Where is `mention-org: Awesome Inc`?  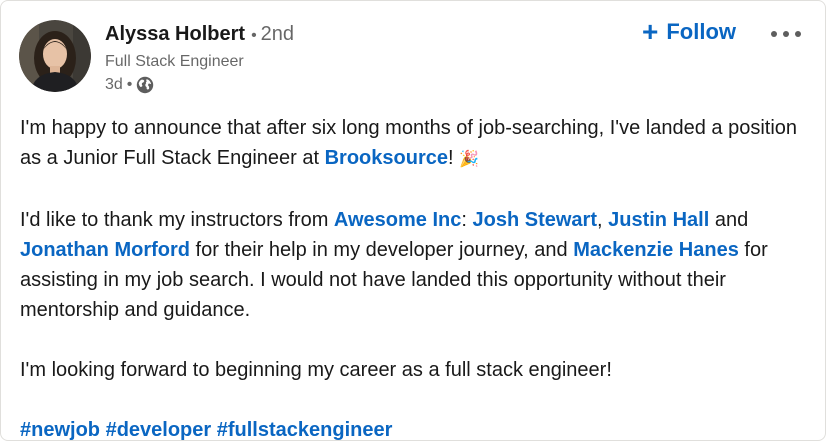 mention-org: Awesome Inc is located at coordinates (397, 220).